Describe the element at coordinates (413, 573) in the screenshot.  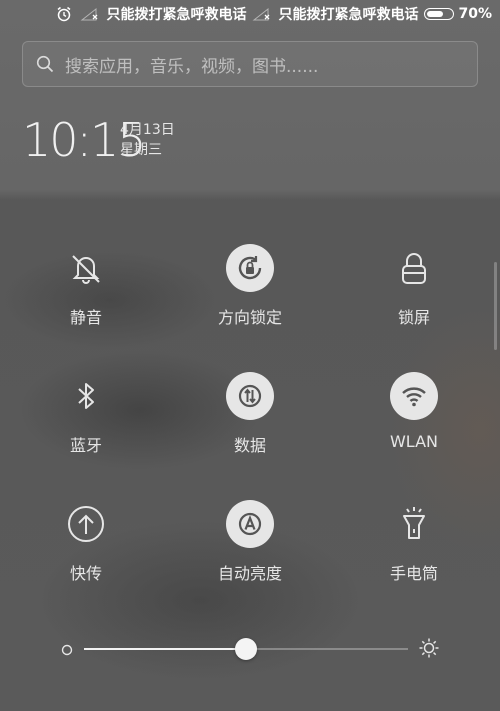
I see `toggle-label: 手电筒` at that location.